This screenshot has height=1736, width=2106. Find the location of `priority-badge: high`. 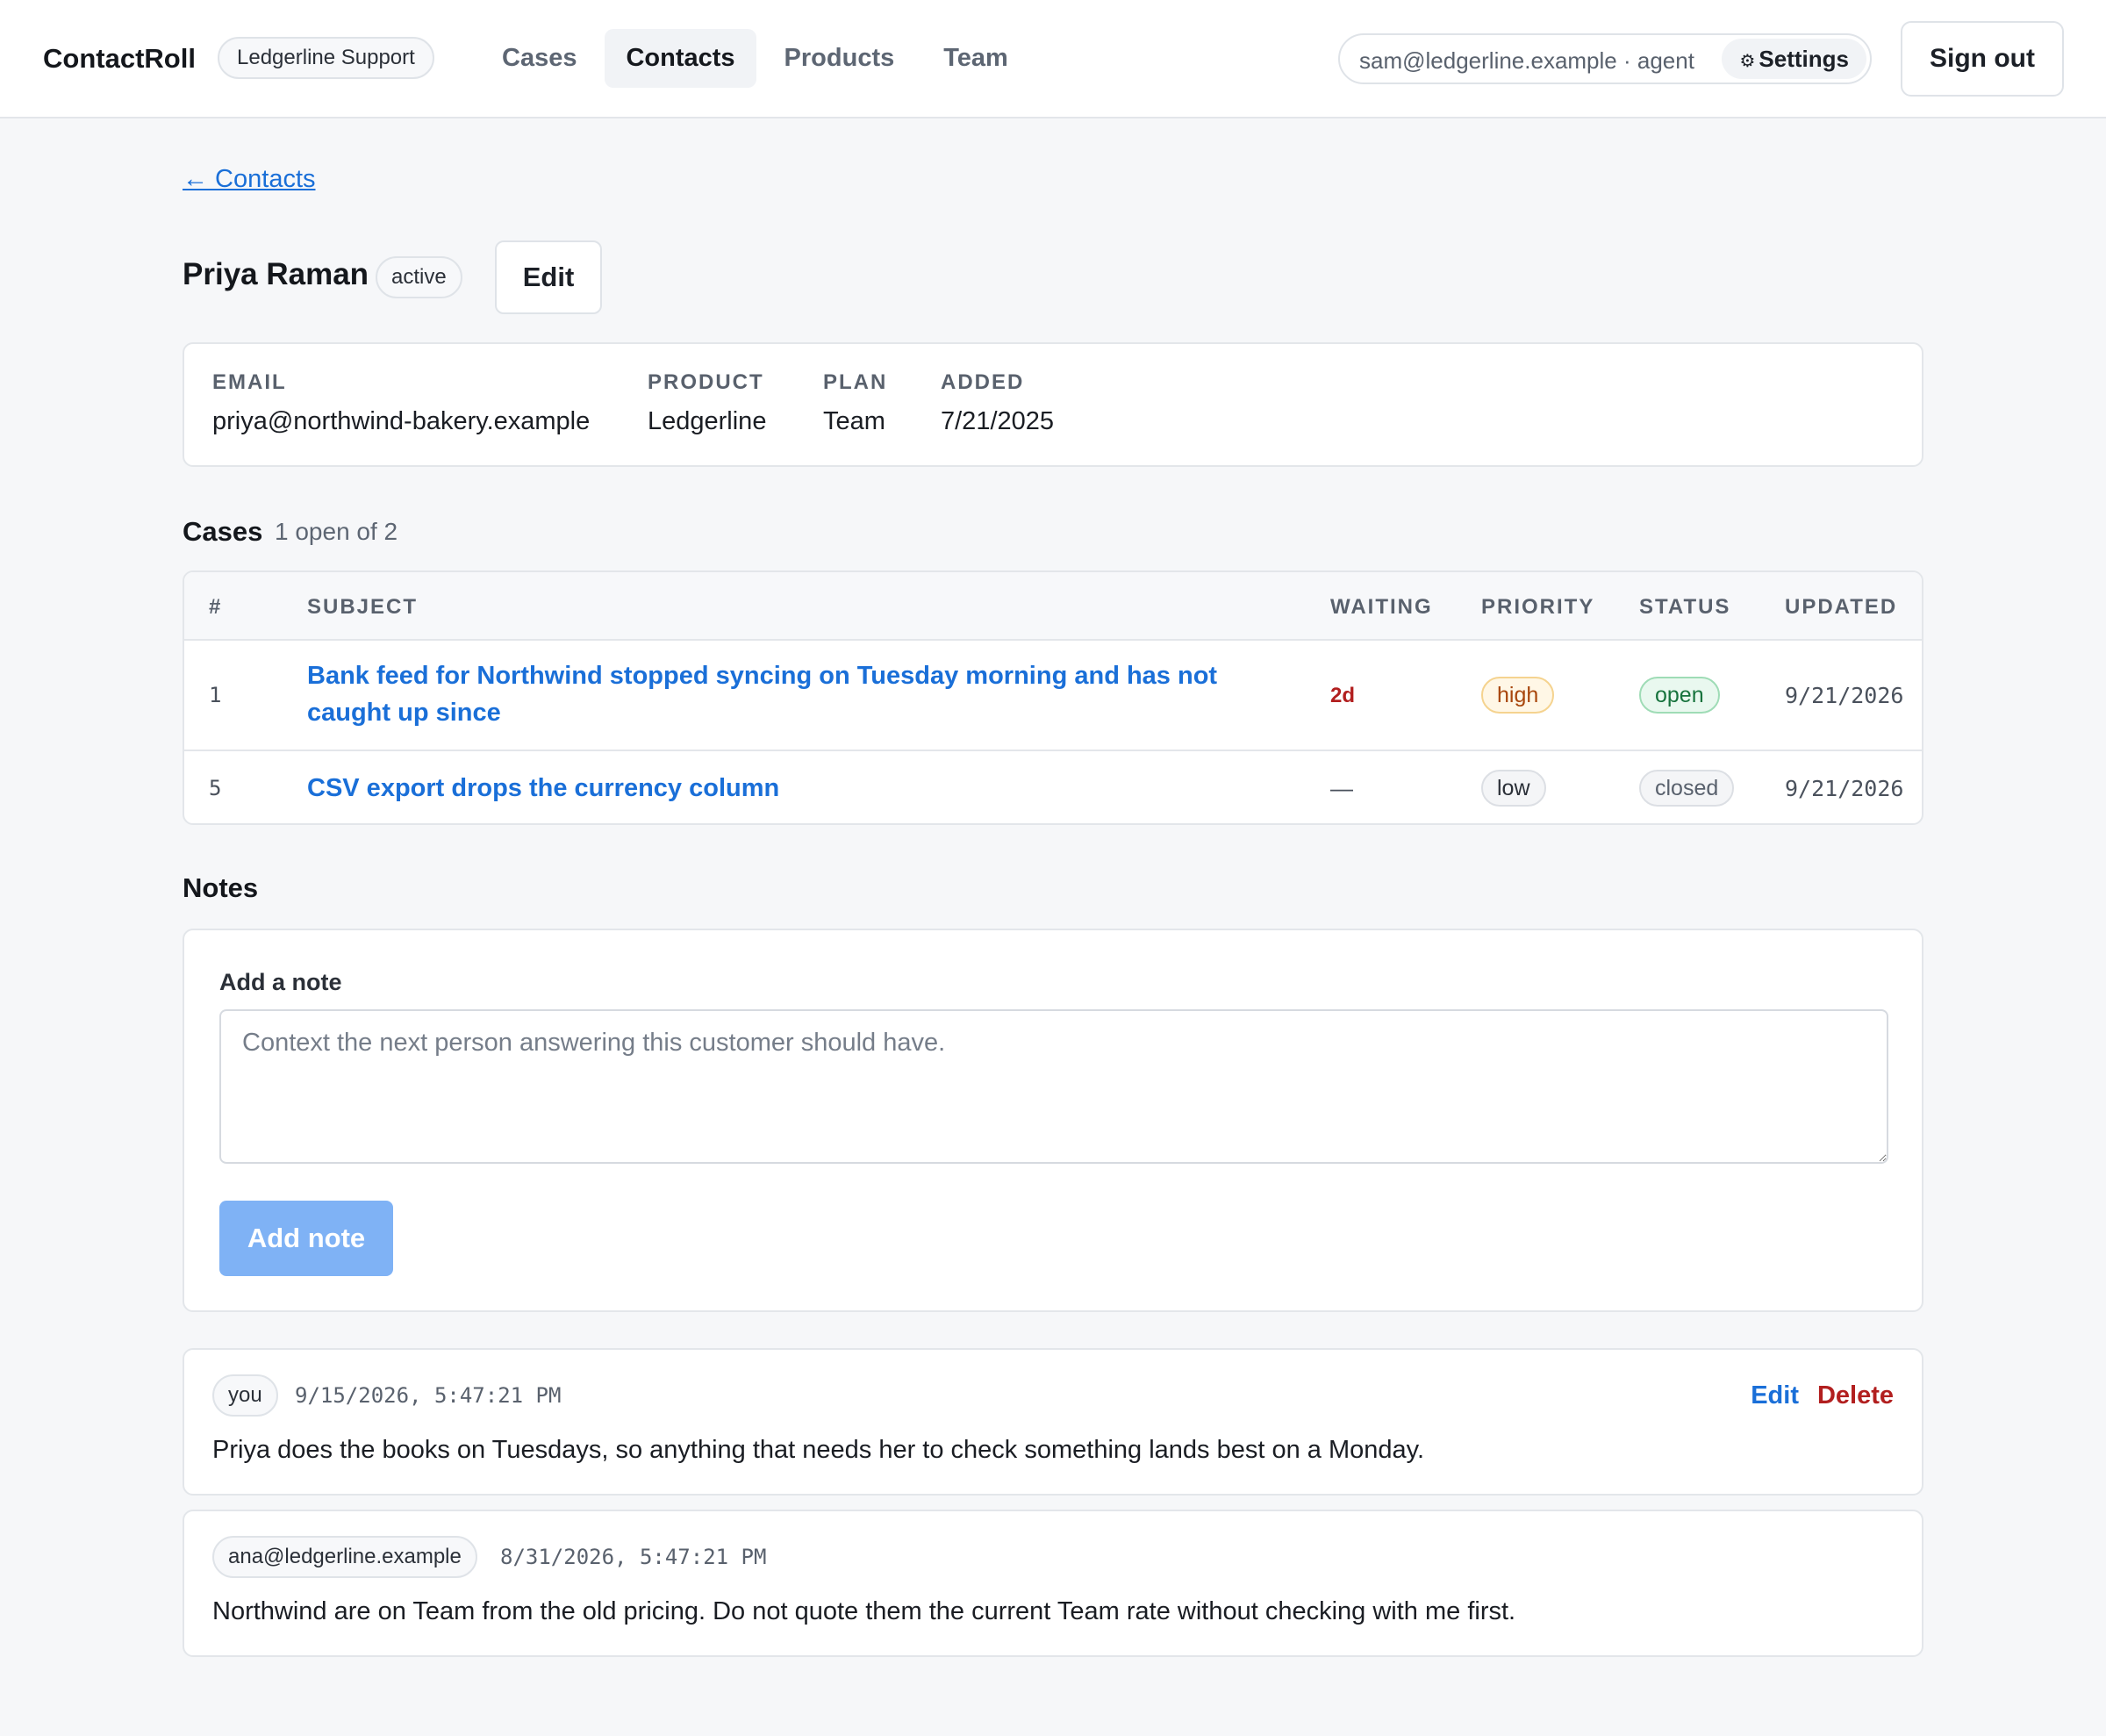

priority-badge: high is located at coordinates (1518, 695).